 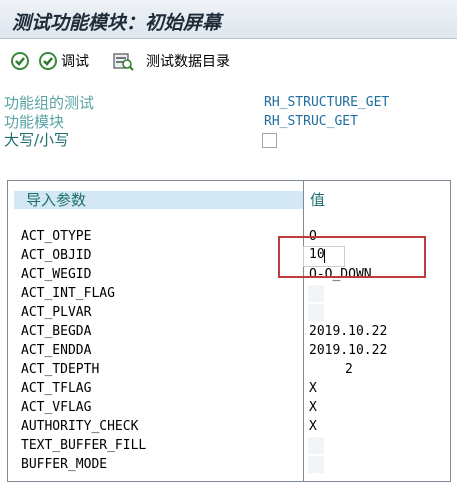 I want to click on param-act-begda: ACT_BEGDA, so click(x=56, y=331).